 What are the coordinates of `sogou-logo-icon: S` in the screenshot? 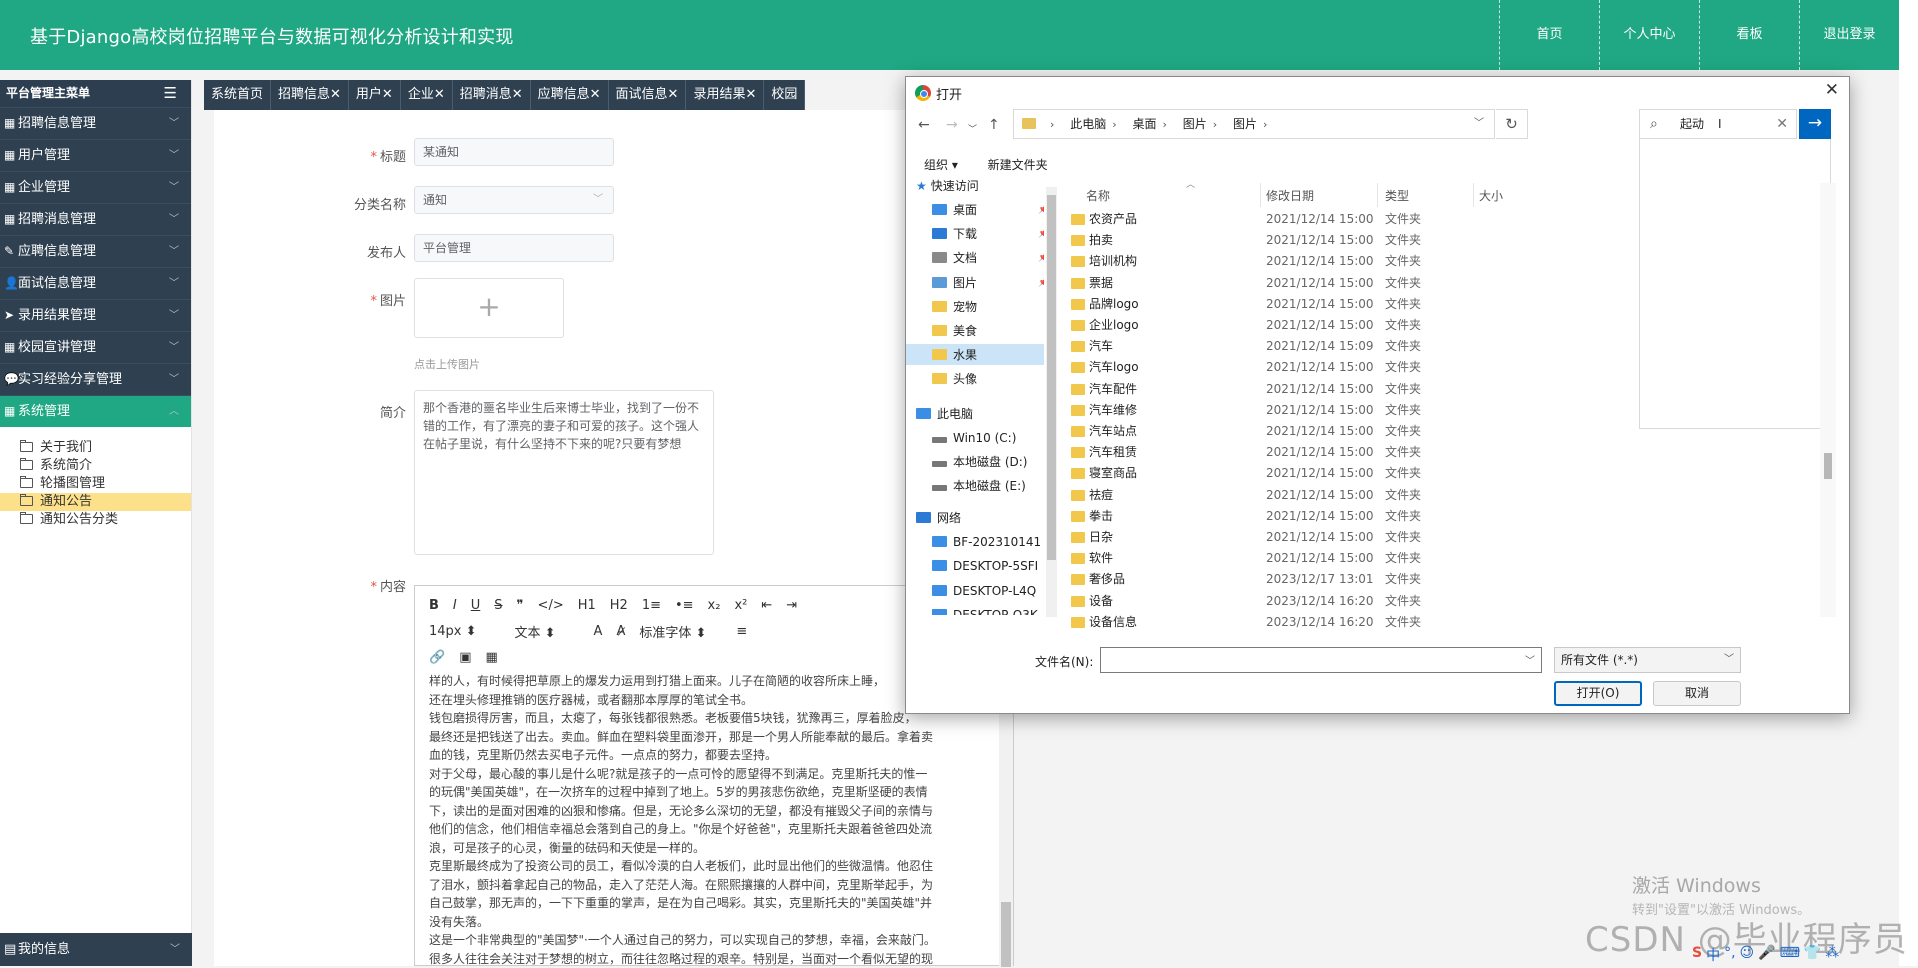 It's located at (1697, 955).